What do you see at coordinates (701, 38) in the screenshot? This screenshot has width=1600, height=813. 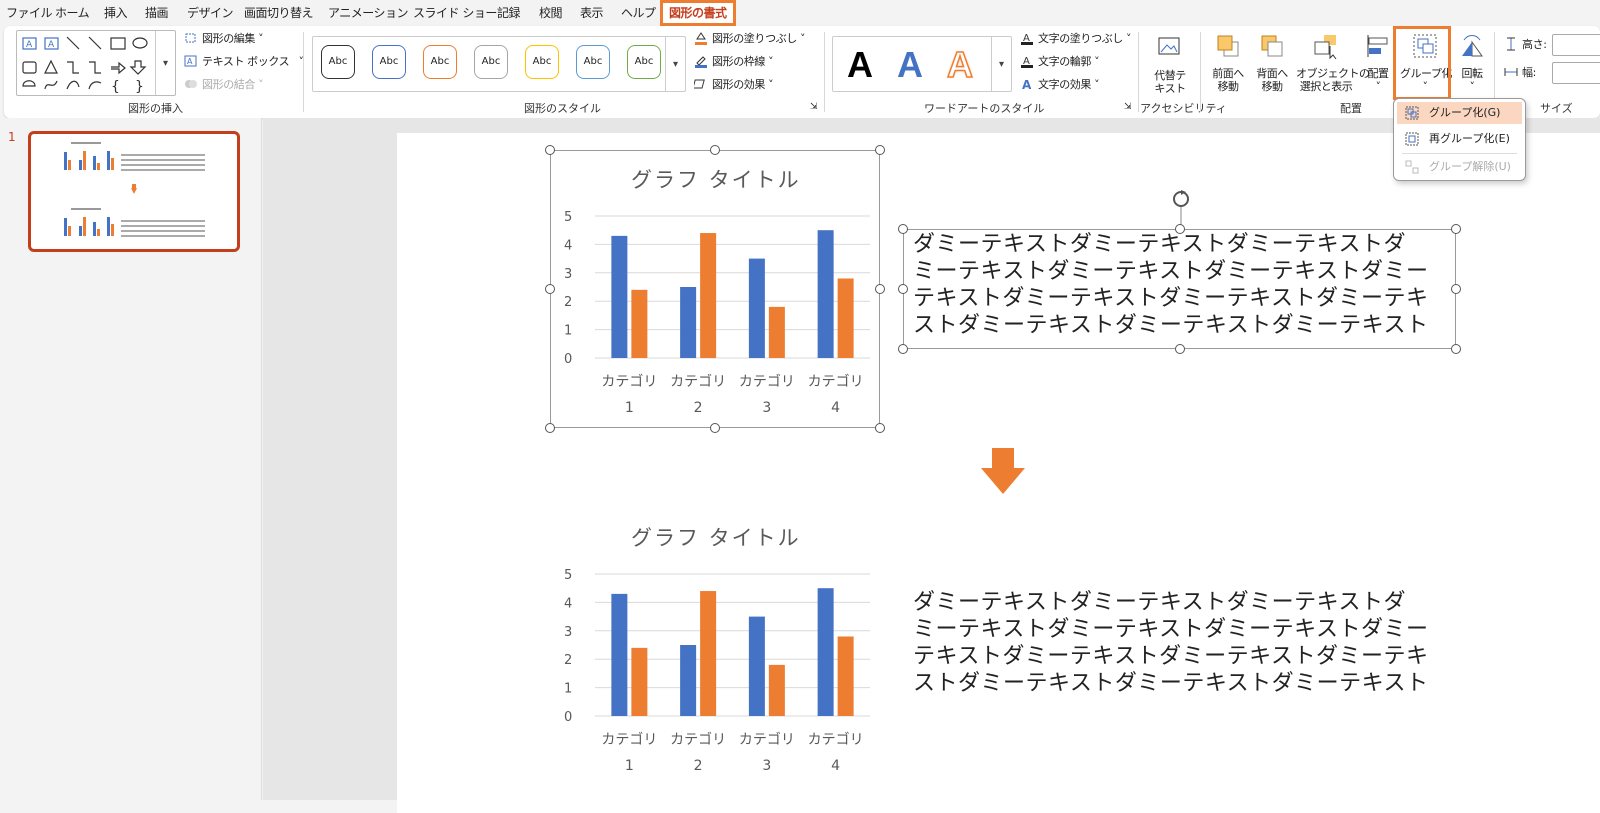 I see `paint-bucket-icon` at bounding box center [701, 38].